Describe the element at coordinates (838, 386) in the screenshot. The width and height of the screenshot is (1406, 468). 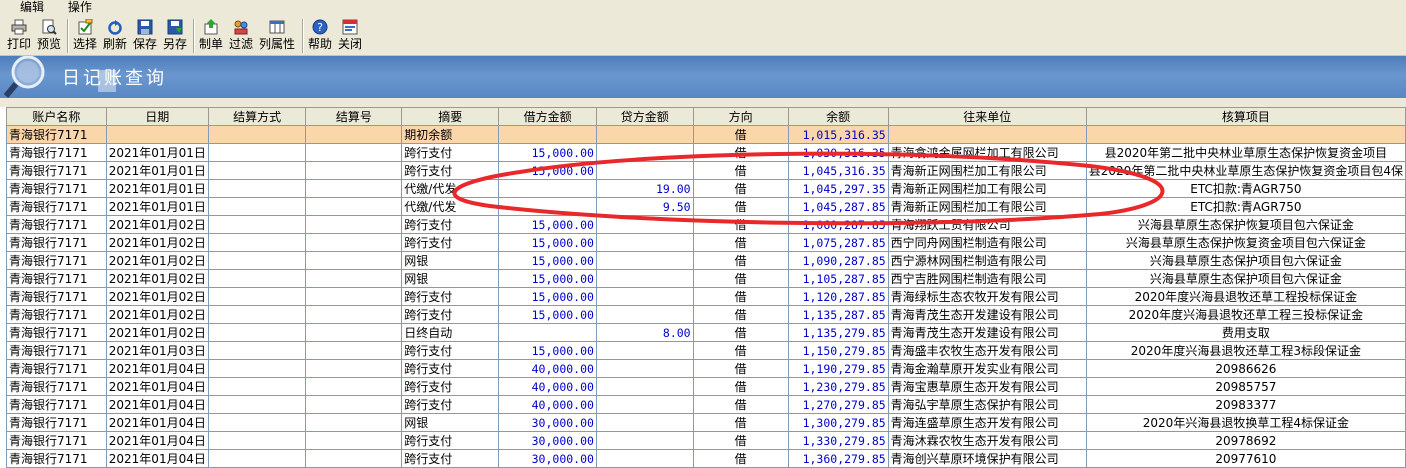
I see `cell-balance: 1,230,279.85` at that location.